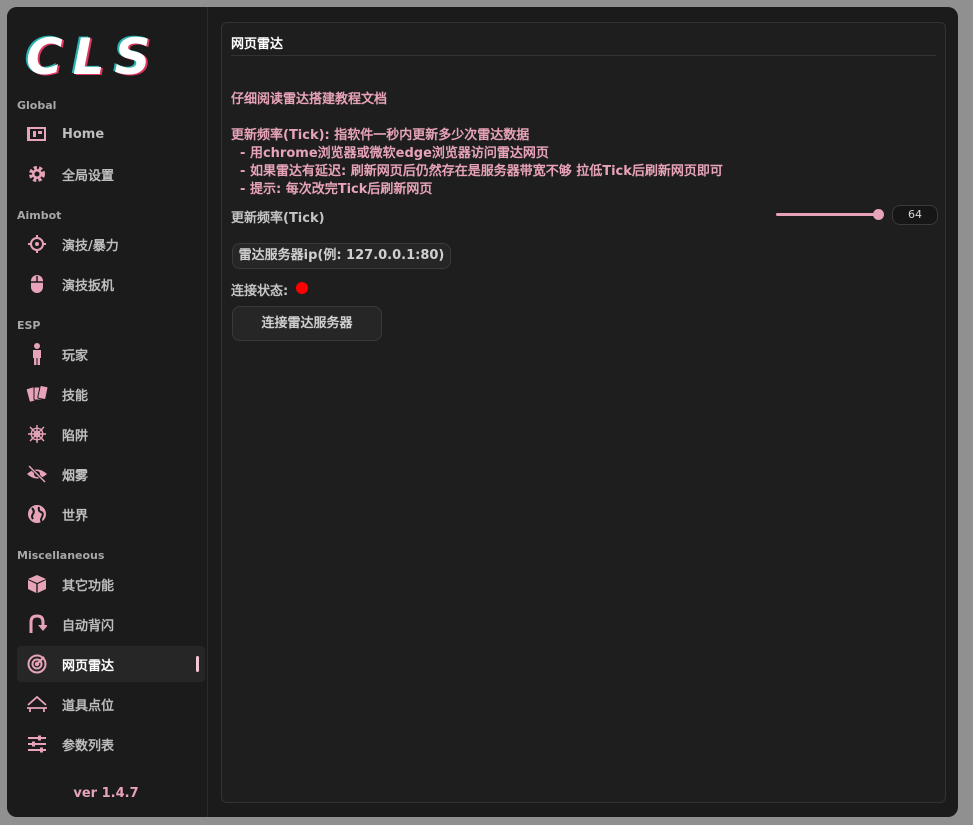 The width and height of the screenshot is (973, 825). What do you see at coordinates (37, 664) in the screenshot?
I see `radar-icon` at bounding box center [37, 664].